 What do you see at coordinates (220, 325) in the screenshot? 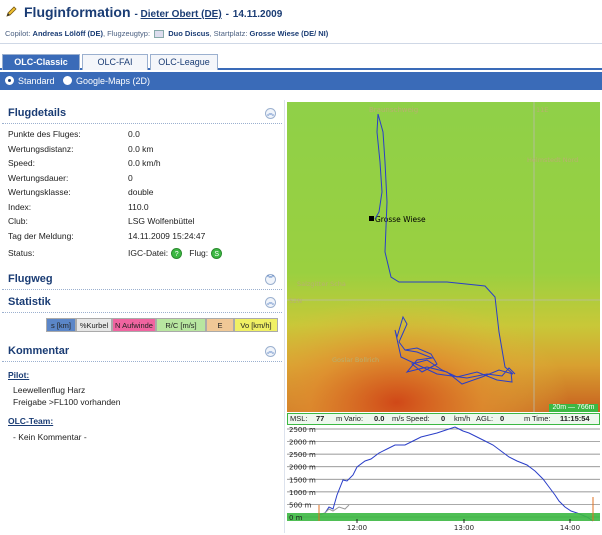
I see `stat-button-glide: E` at bounding box center [220, 325].